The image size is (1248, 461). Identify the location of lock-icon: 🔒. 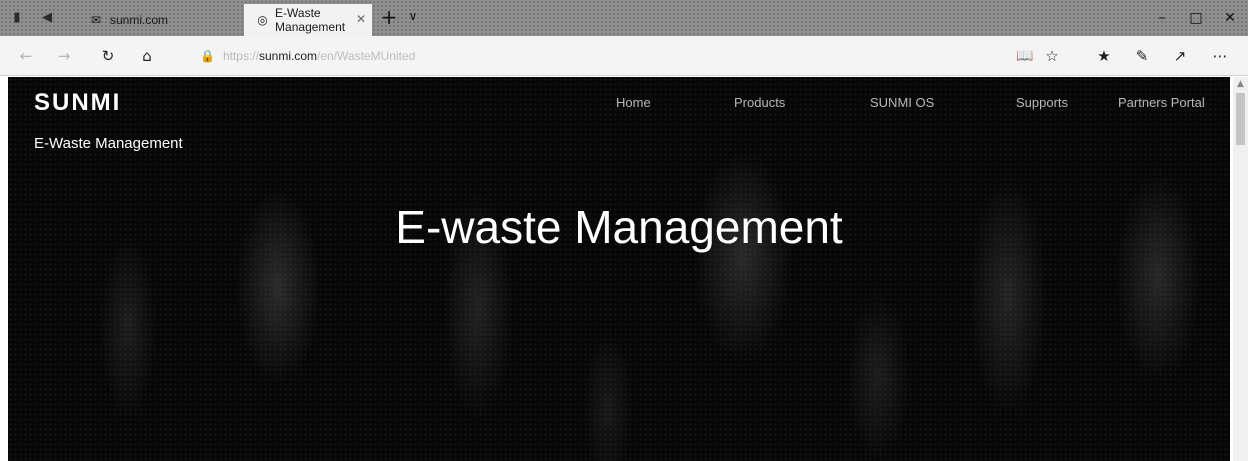
(207, 56).